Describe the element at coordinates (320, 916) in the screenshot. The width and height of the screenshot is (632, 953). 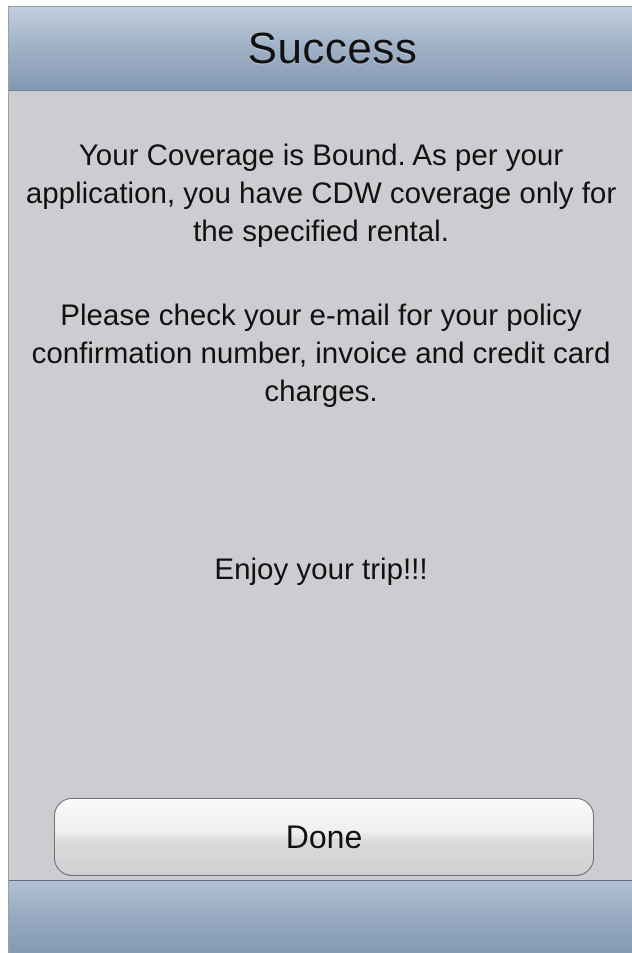
I see `bottom-toolbar` at that location.